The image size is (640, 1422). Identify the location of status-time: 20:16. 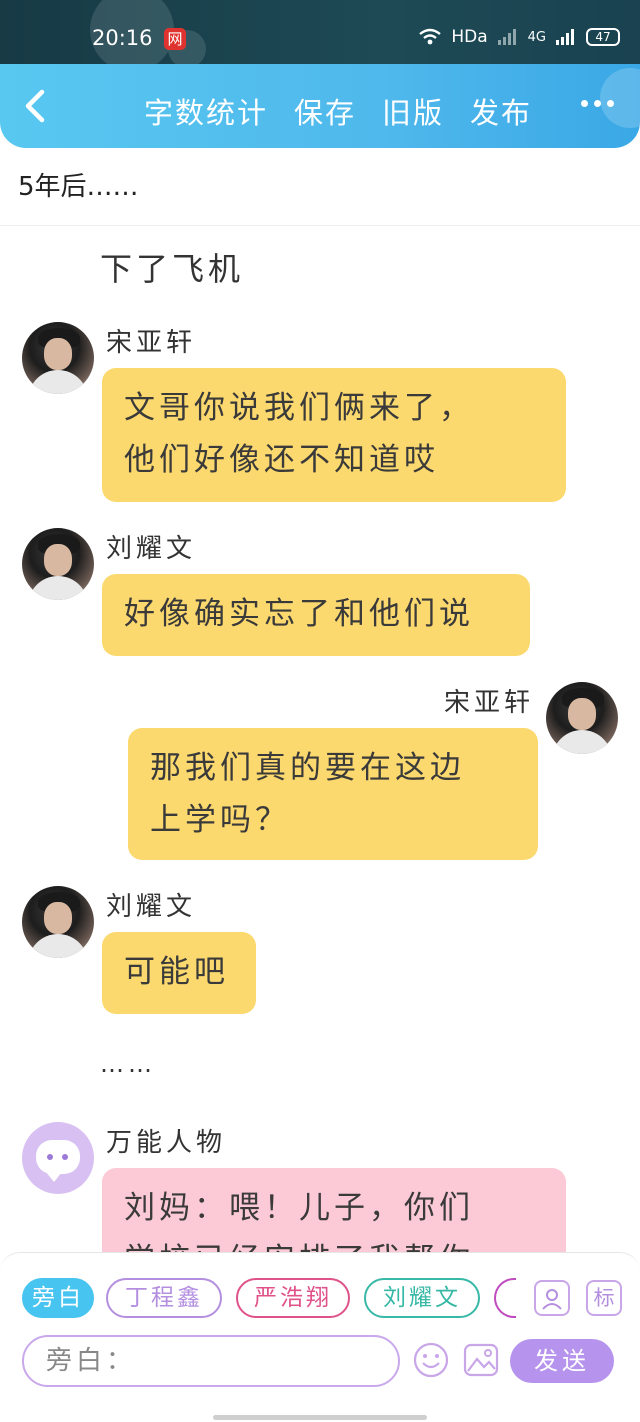
(122, 38).